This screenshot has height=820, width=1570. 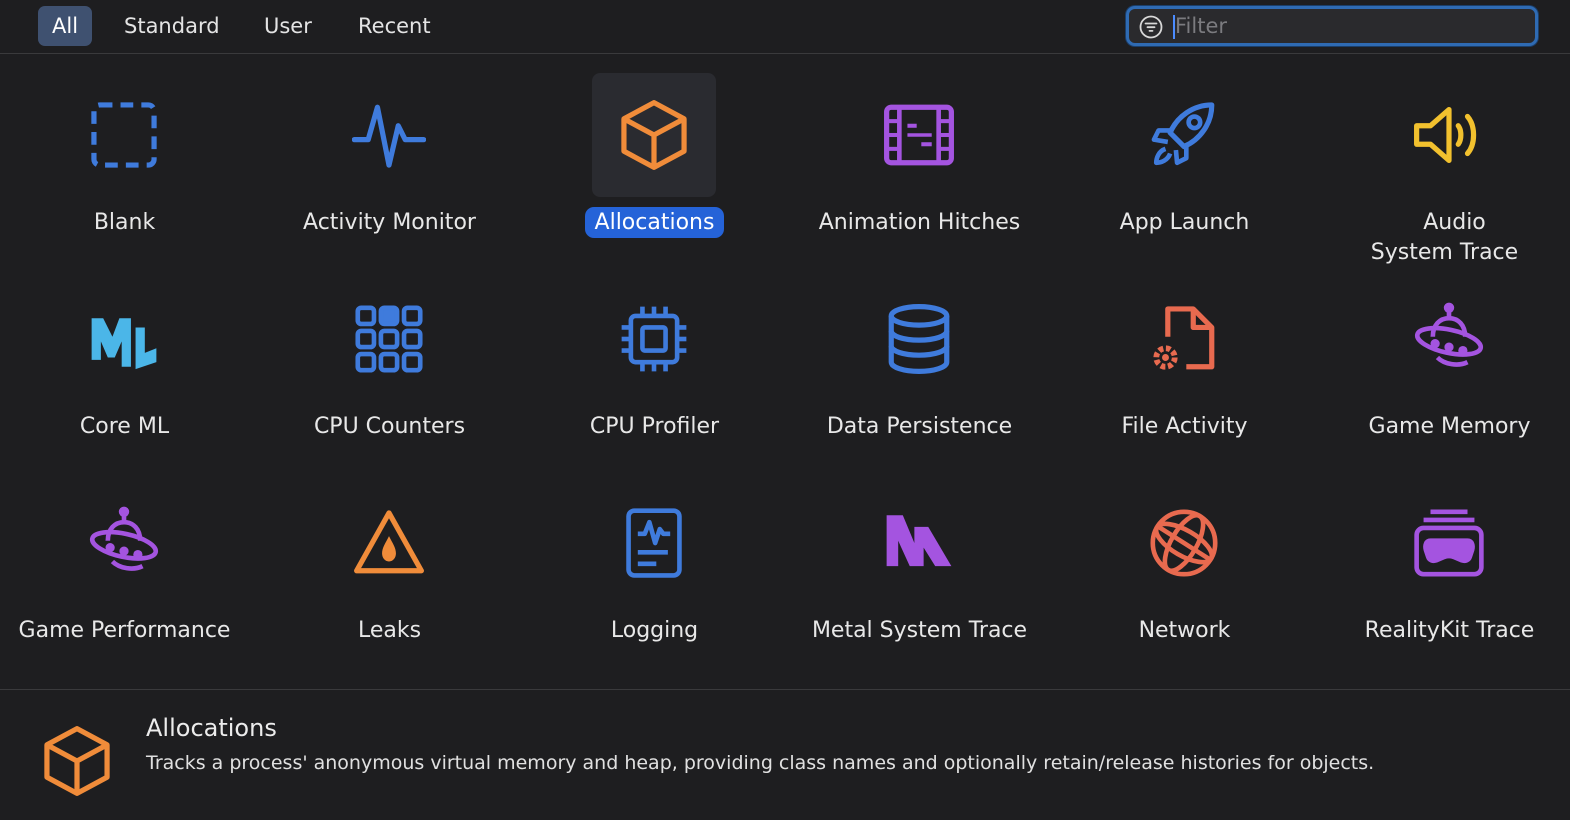 I want to click on filter-field, so click(x=1332, y=26).